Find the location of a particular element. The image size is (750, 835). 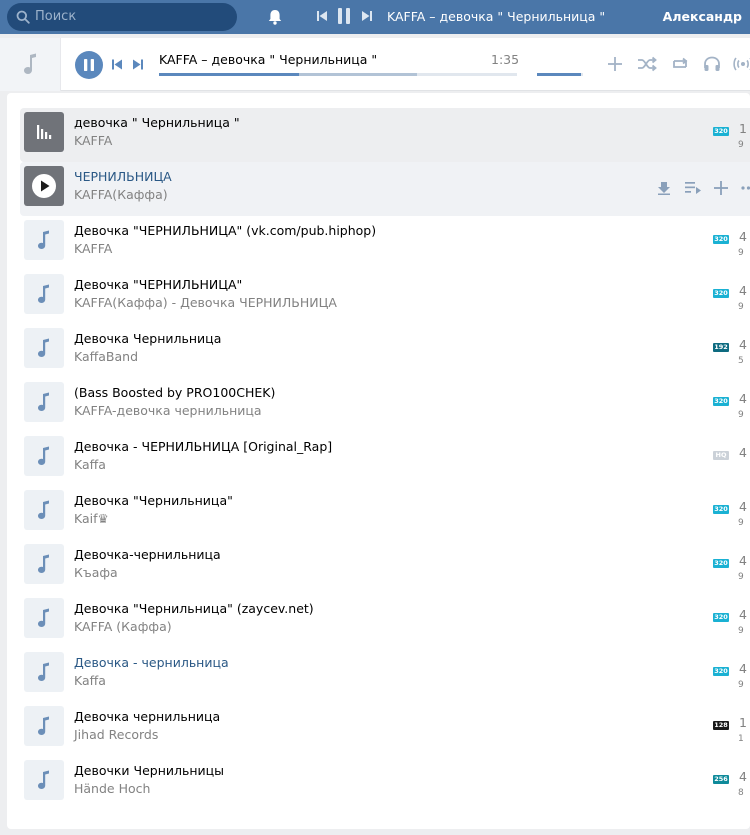

track-size: 8 is located at coordinates (741, 793).